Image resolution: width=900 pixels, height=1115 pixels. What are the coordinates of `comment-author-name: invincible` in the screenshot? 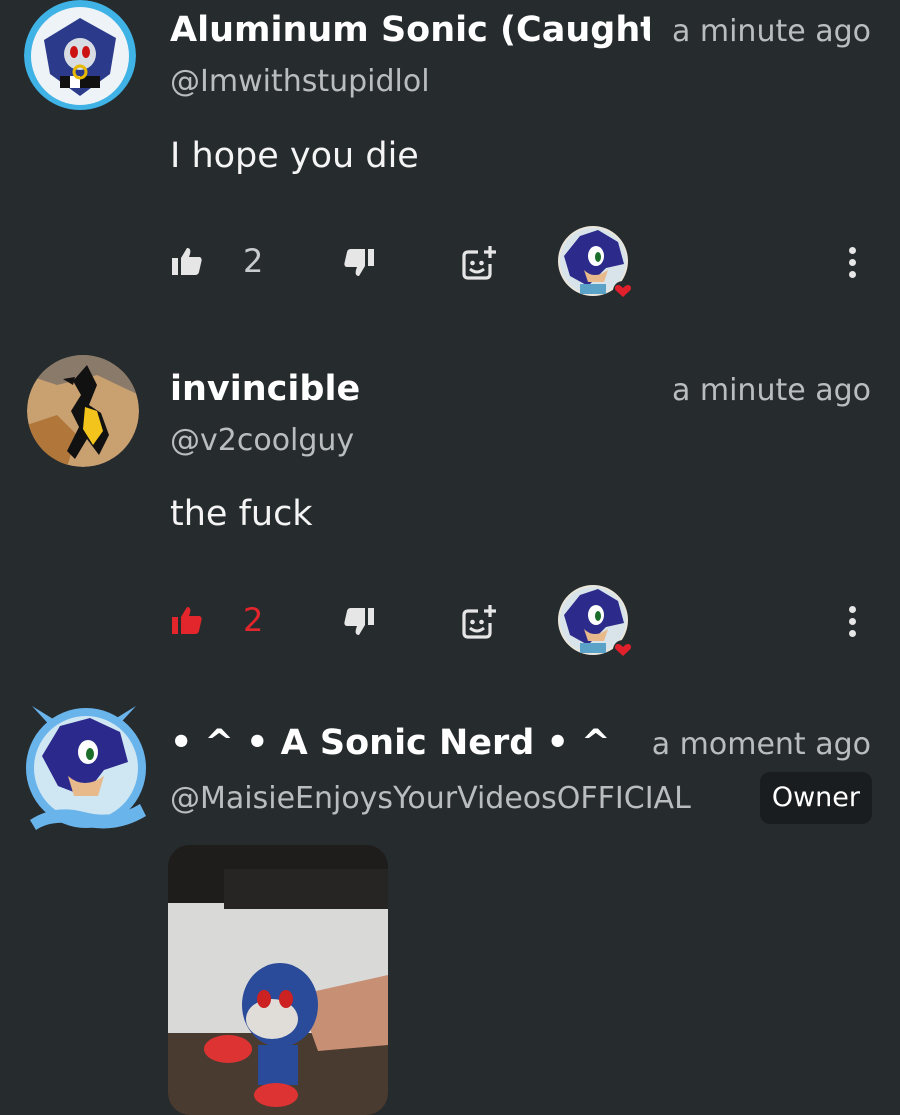 It's located at (265, 389).